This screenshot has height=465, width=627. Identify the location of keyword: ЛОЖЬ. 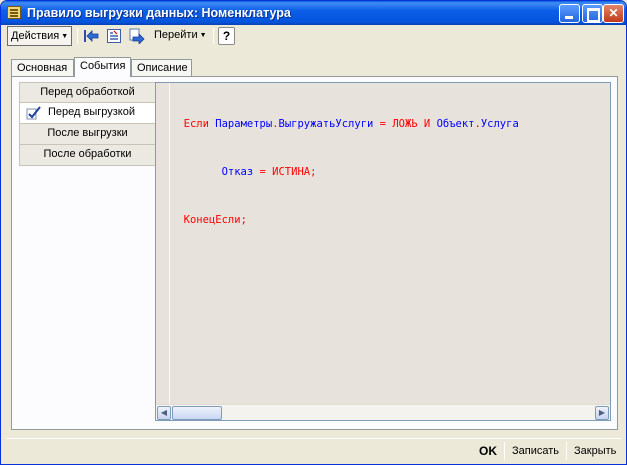
(405, 124).